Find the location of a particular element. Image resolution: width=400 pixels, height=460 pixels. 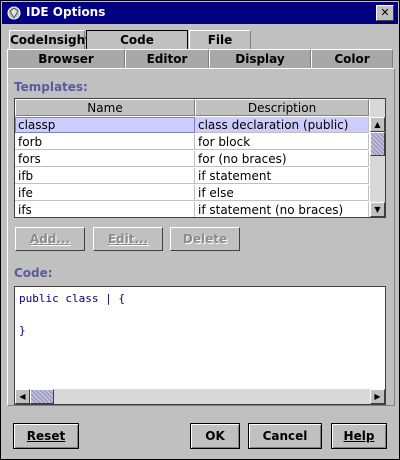

reset-button: Reset is located at coordinates (46, 436).